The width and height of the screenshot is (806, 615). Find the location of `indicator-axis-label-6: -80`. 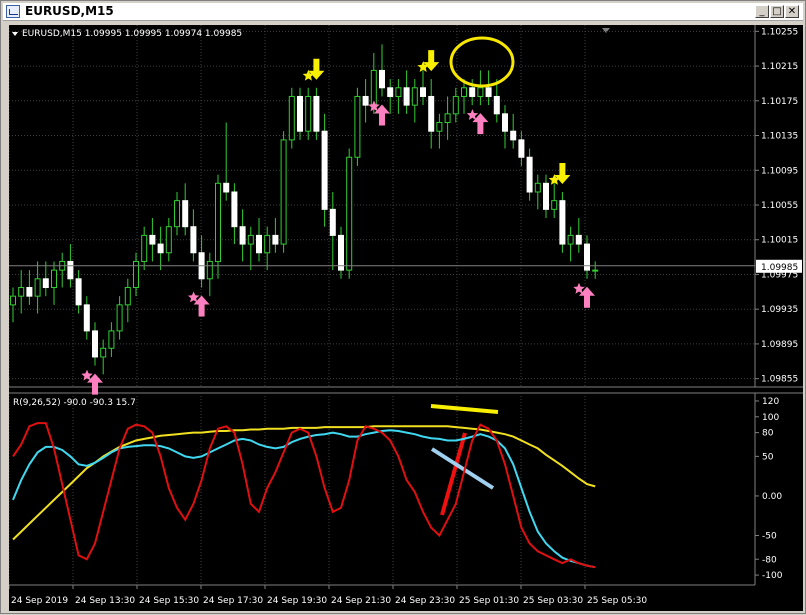

indicator-axis-label-6: -80 is located at coordinates (769, 560).